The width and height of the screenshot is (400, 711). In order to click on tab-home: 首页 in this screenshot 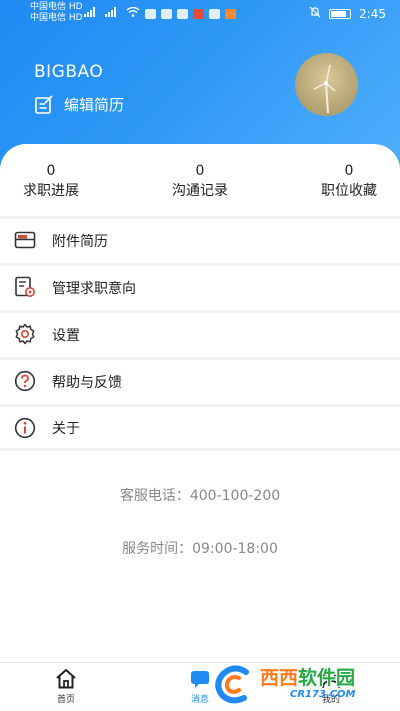, I will do `click(66, 686)`.